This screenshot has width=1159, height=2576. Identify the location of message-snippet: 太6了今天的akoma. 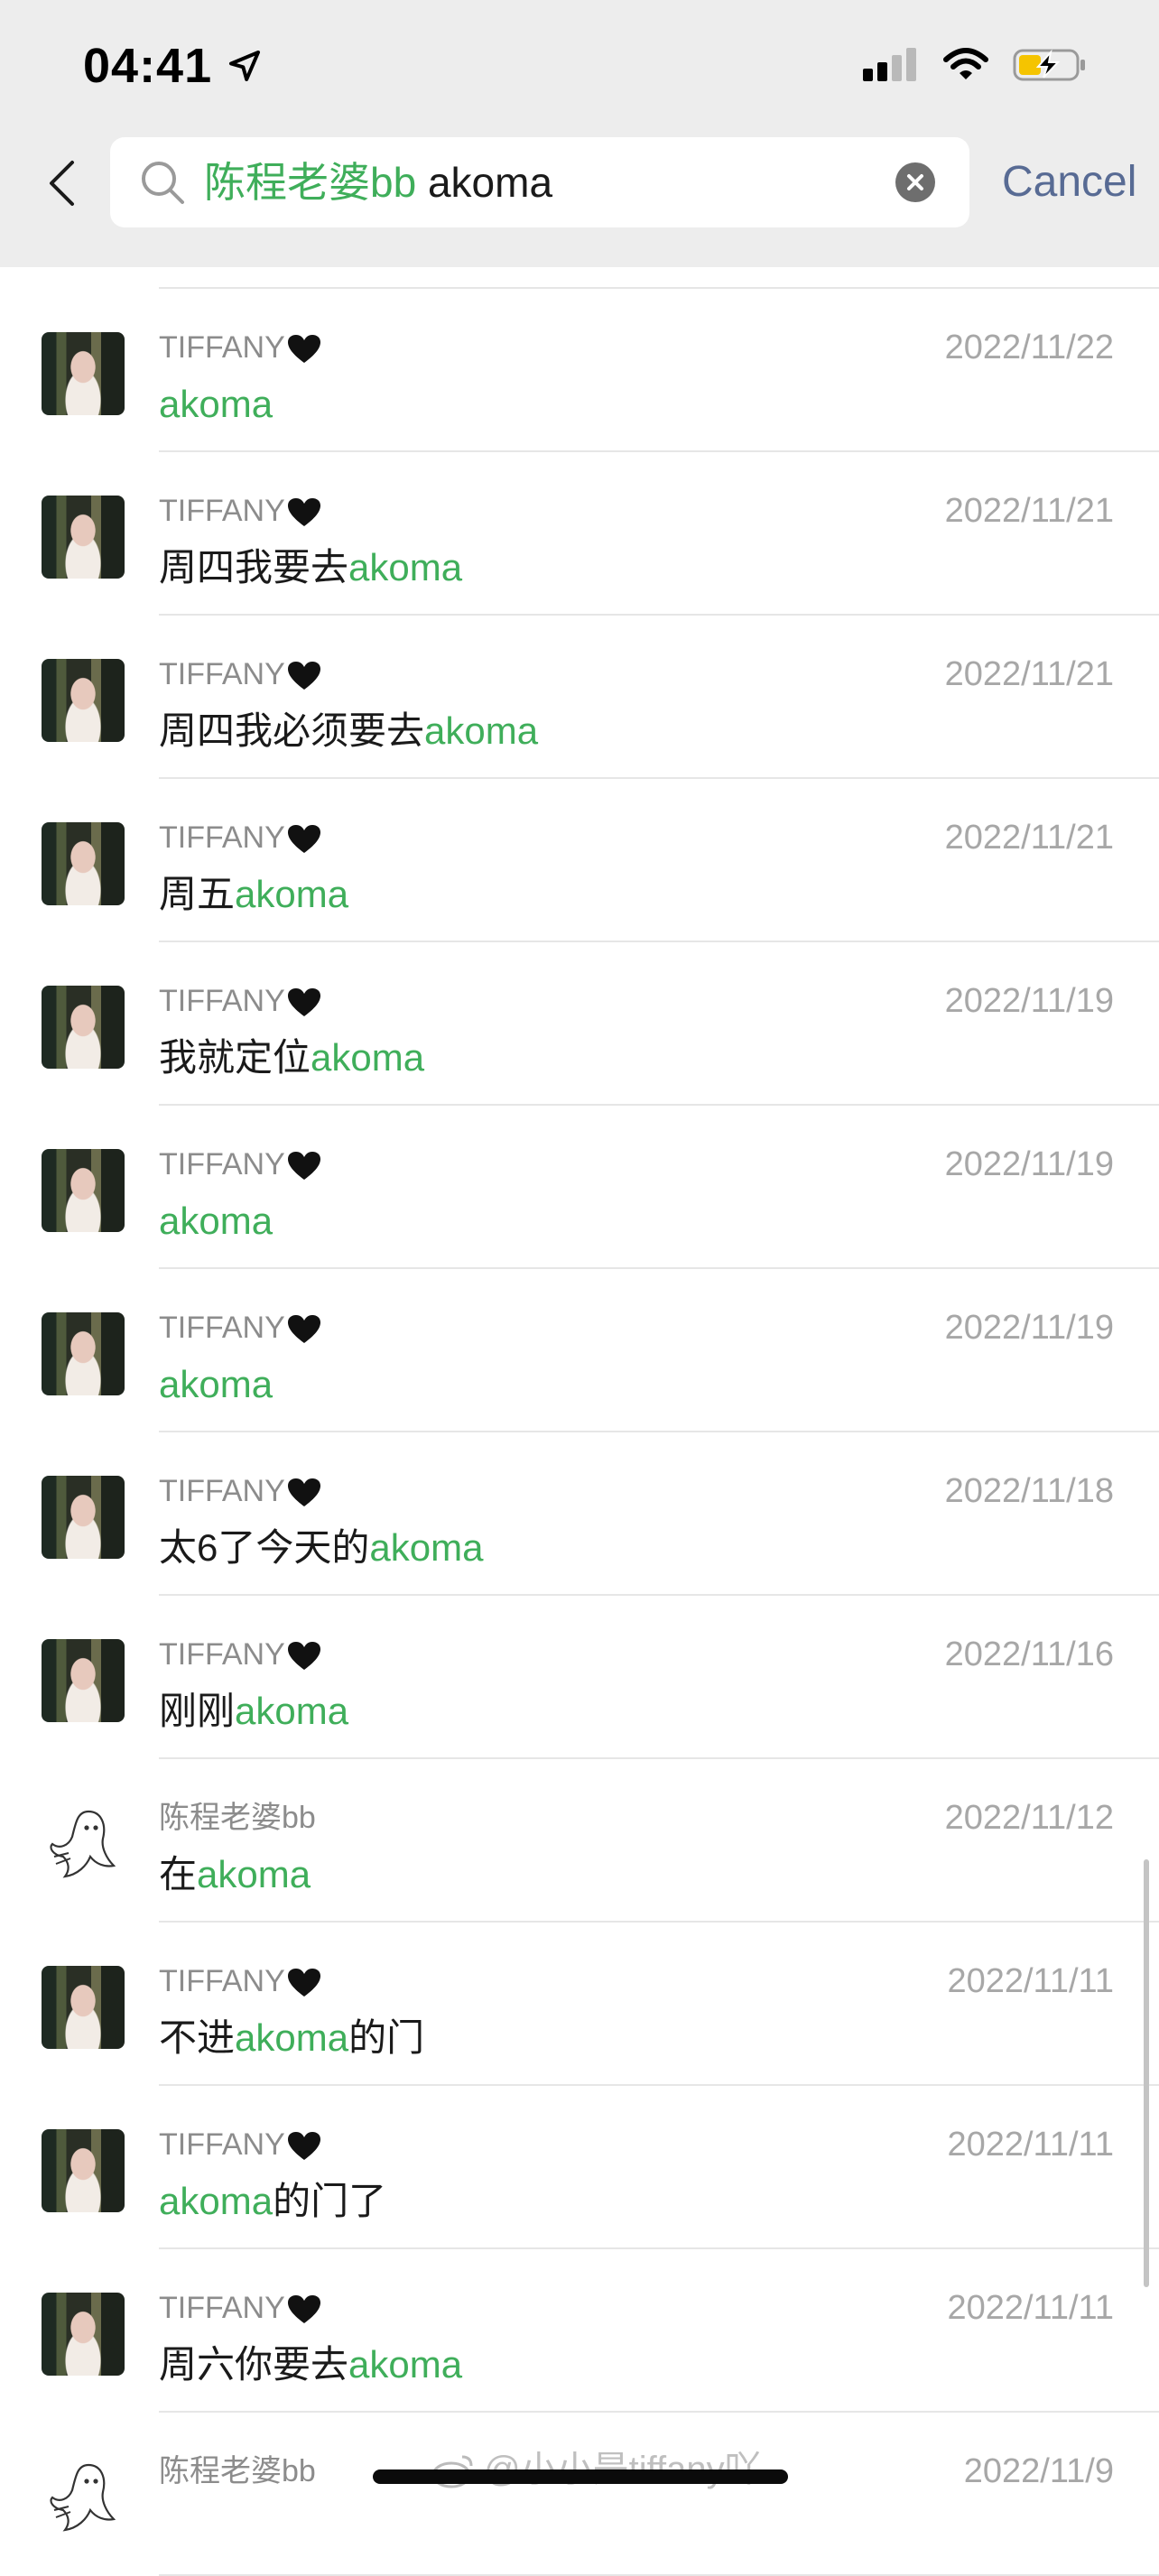
(321, 1548).